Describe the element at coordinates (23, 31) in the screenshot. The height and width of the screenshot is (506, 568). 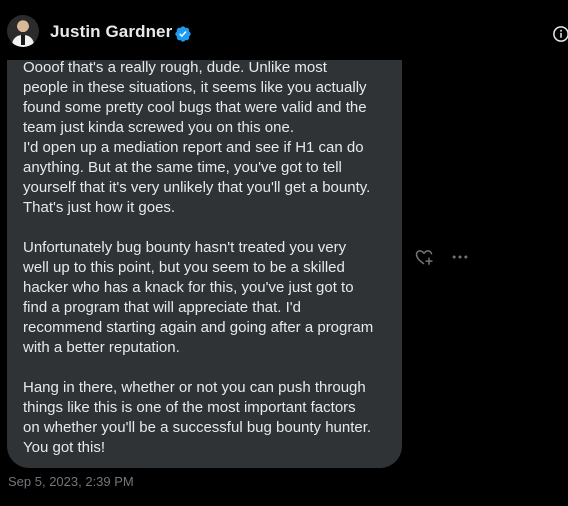
I see `avatar` at that location.